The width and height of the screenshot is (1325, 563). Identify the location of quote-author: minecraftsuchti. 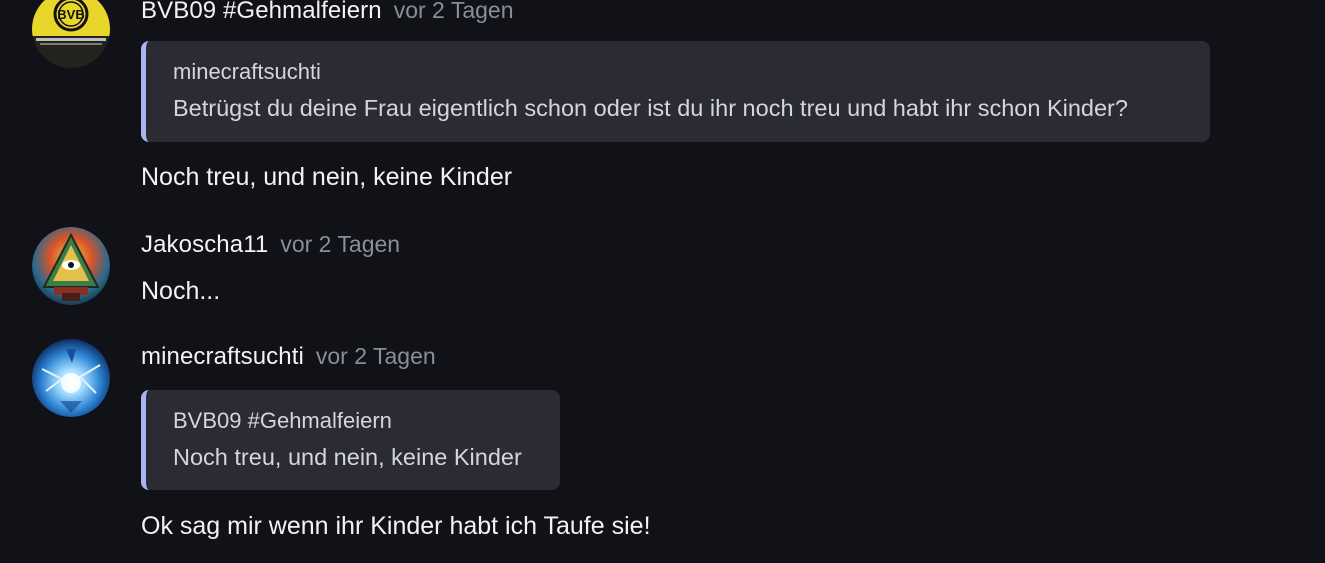
(247, 71).